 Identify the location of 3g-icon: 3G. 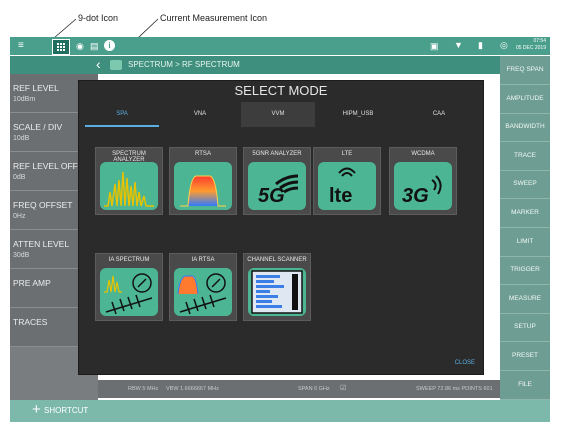
(423, 186).